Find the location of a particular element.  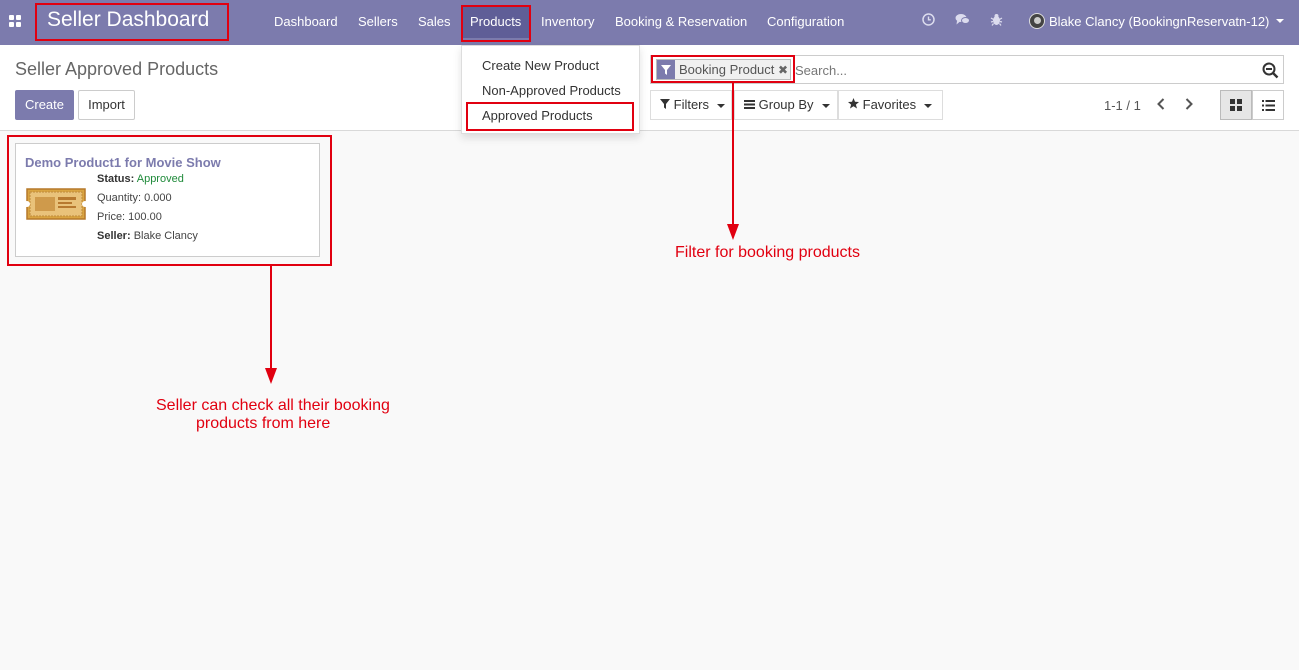

annotation-seller-note-line2: products from here is located at coordinates (263, 423).